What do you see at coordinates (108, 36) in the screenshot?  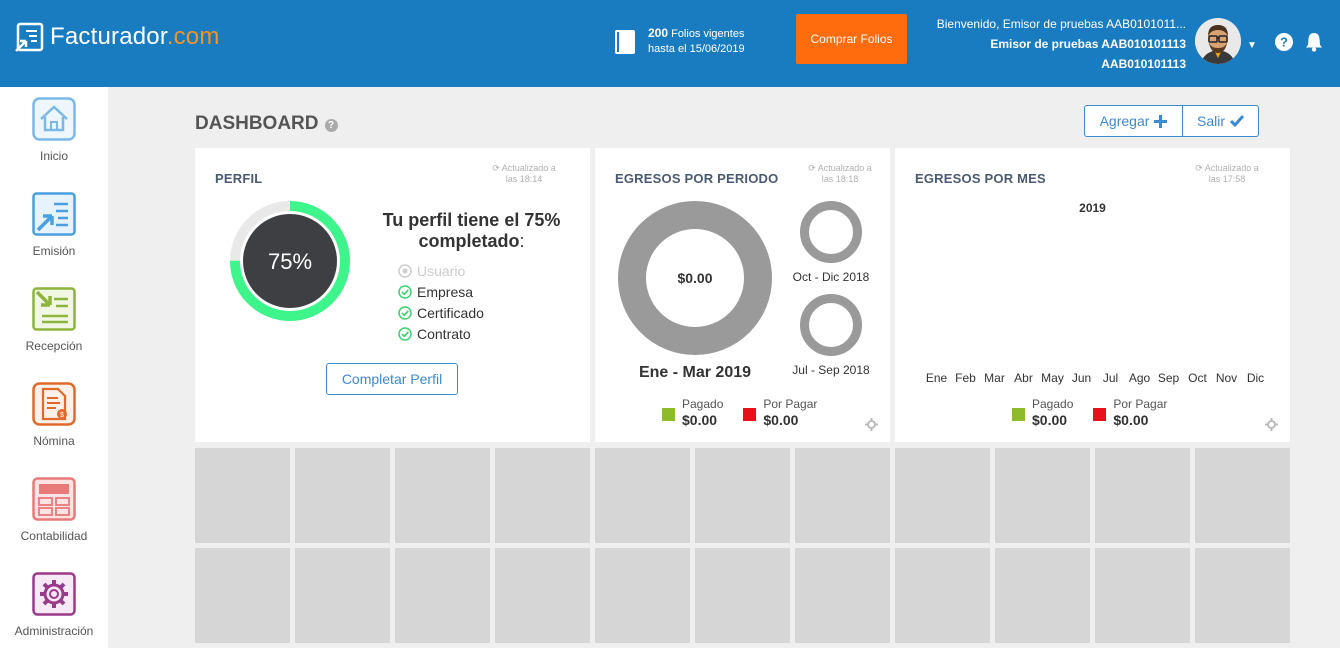 I see `logo-text-main: Facturador` at bounding box center [108, 36].